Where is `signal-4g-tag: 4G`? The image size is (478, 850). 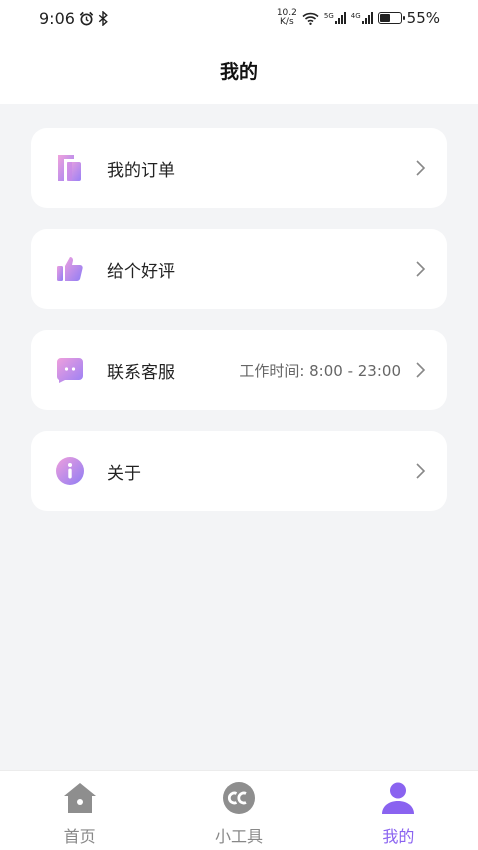
signal-4g-tag: 4G is located at coordinates (355, 16).